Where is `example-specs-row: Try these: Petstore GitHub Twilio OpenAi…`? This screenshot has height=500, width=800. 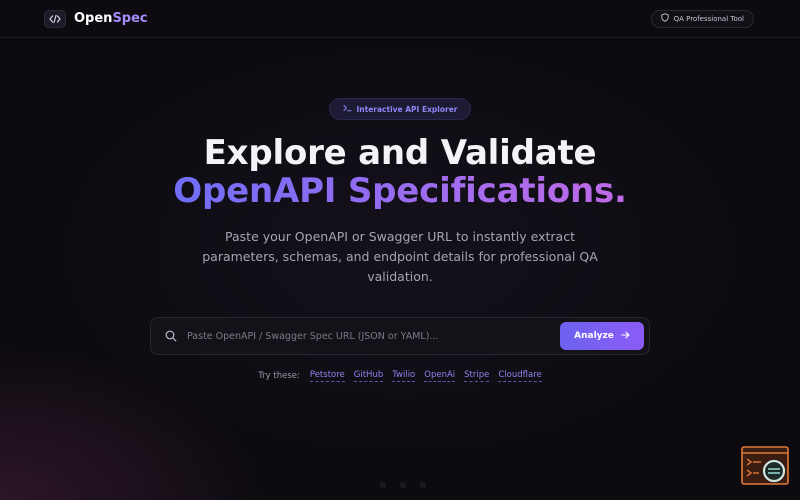 example-specs-row: Try these: Petstore GitHub Twilio OpenAi… is located at coordinates (400, 376).